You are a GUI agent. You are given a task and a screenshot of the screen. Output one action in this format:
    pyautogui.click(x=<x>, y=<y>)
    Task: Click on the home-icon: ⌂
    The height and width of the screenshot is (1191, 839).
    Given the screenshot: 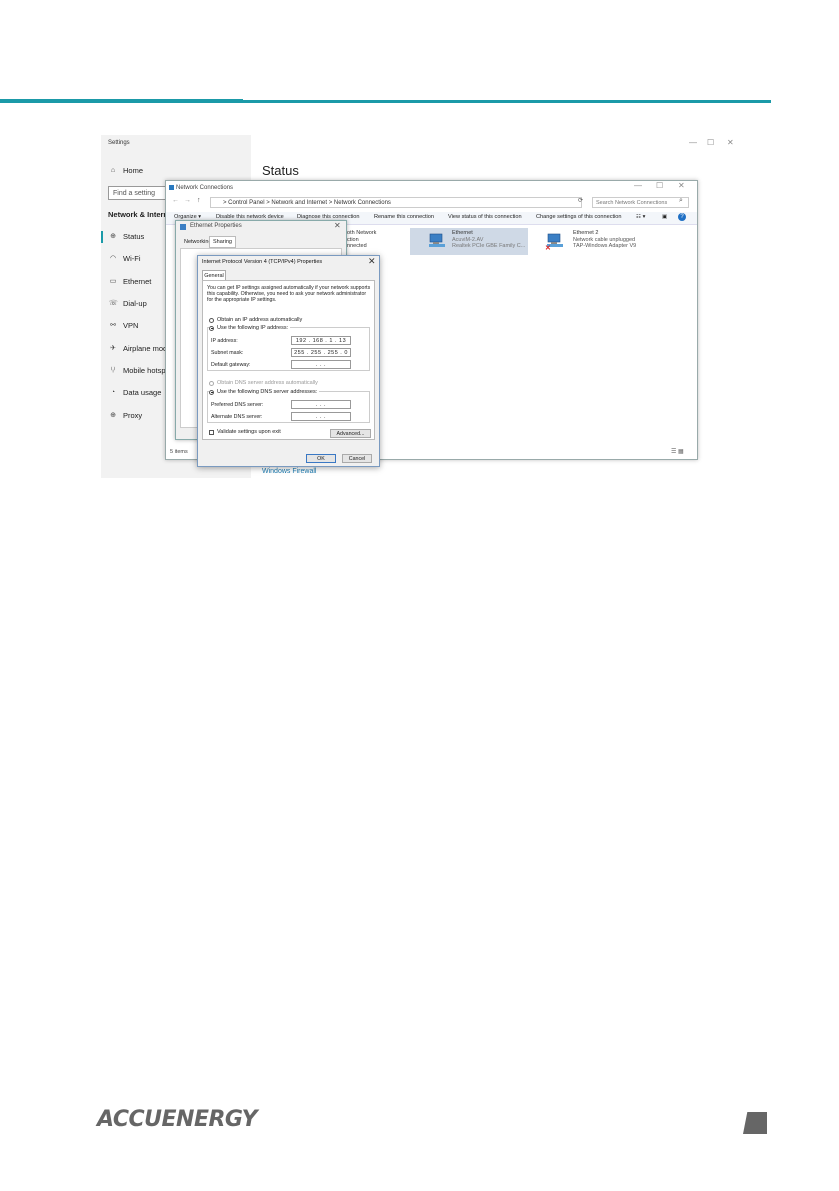 What is the action you would take?
    pyautogui.click(x=113, y=170)
    